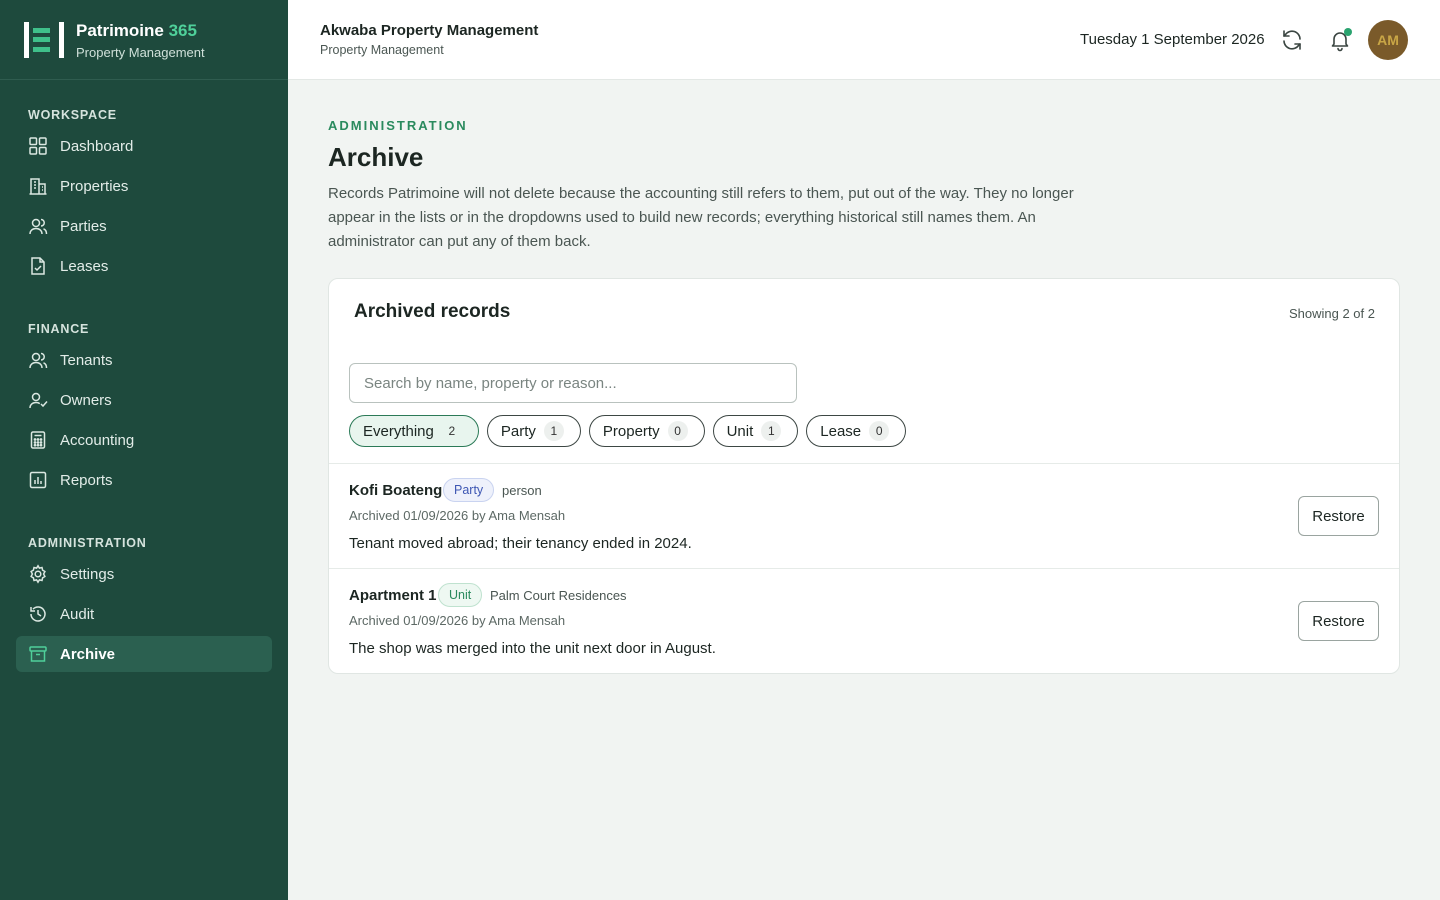 The width and height of the screenshot is (1440, 900). I want to click on nav-section-workspace: WORKSPACE, so click(72, 115).